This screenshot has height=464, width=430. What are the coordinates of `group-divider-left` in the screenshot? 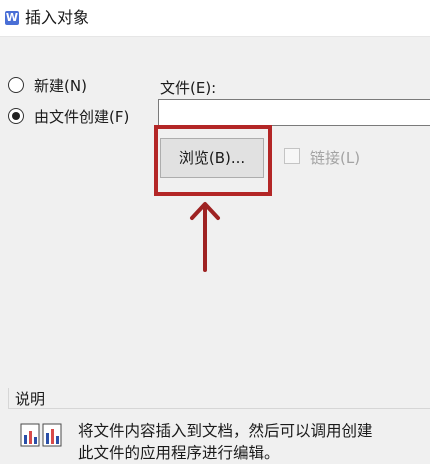 It's located at (8, 398).